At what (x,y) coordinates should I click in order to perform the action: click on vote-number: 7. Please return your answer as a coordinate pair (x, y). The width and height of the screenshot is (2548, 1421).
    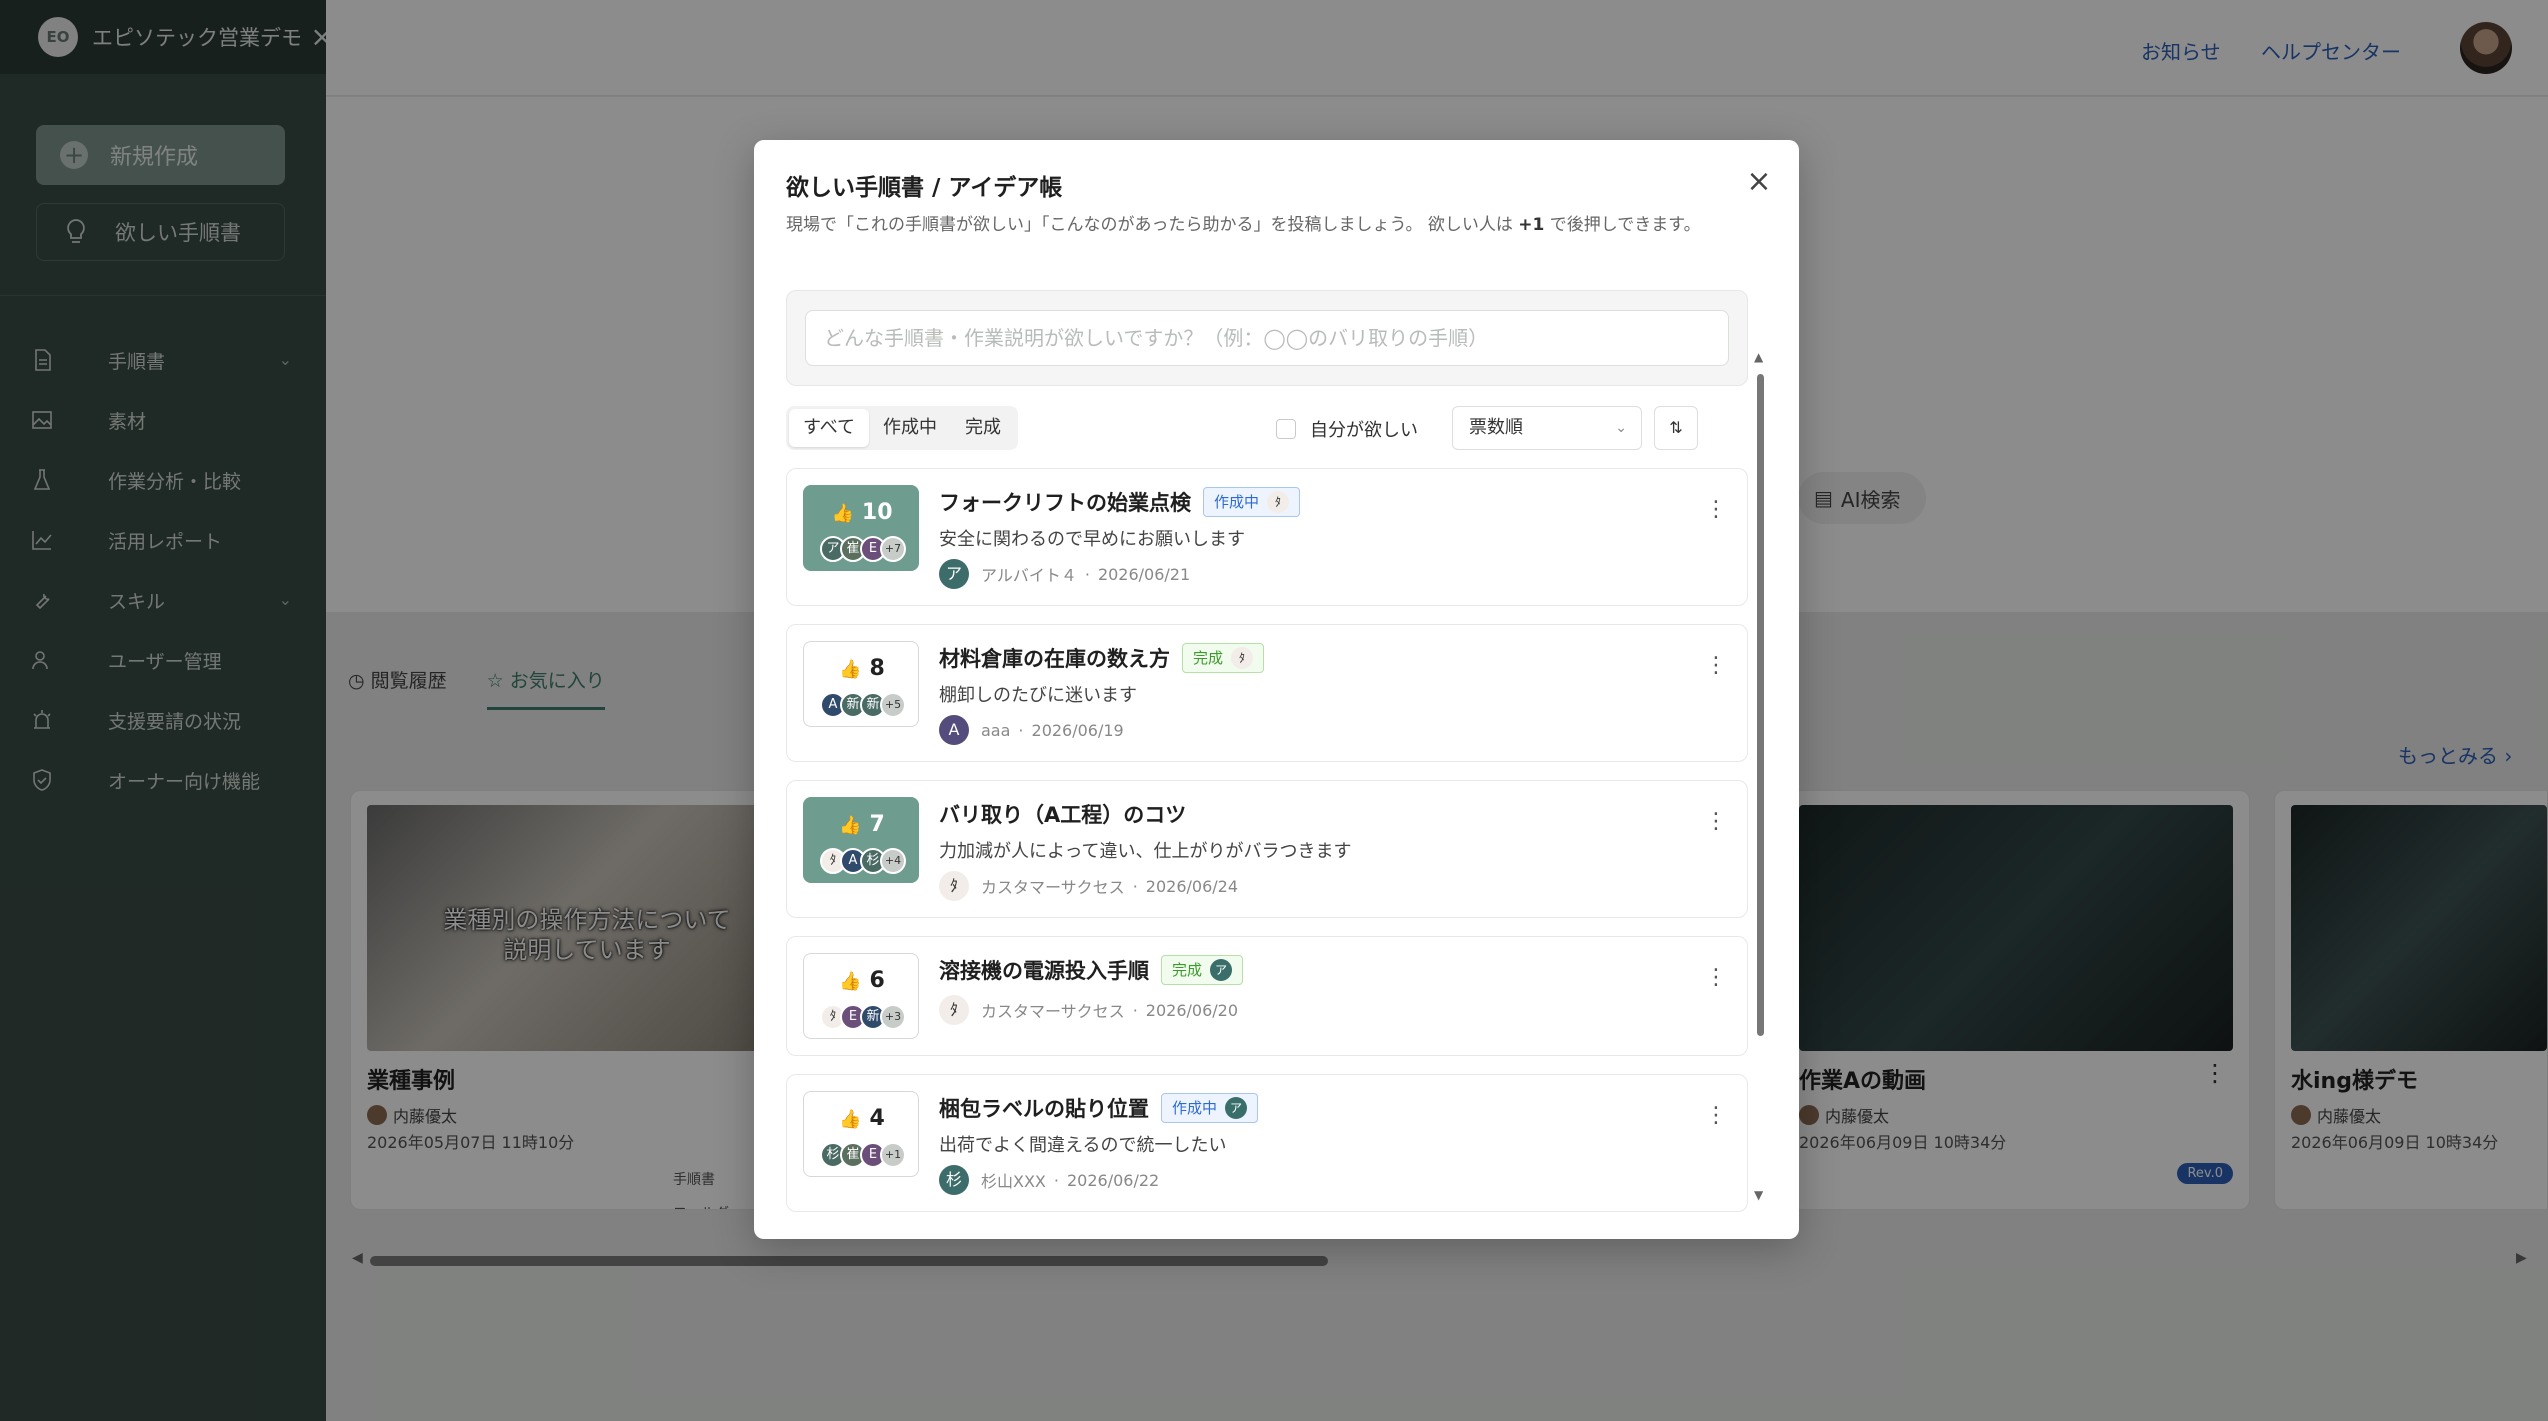
    Looking at the image, I should click on (877, 824).